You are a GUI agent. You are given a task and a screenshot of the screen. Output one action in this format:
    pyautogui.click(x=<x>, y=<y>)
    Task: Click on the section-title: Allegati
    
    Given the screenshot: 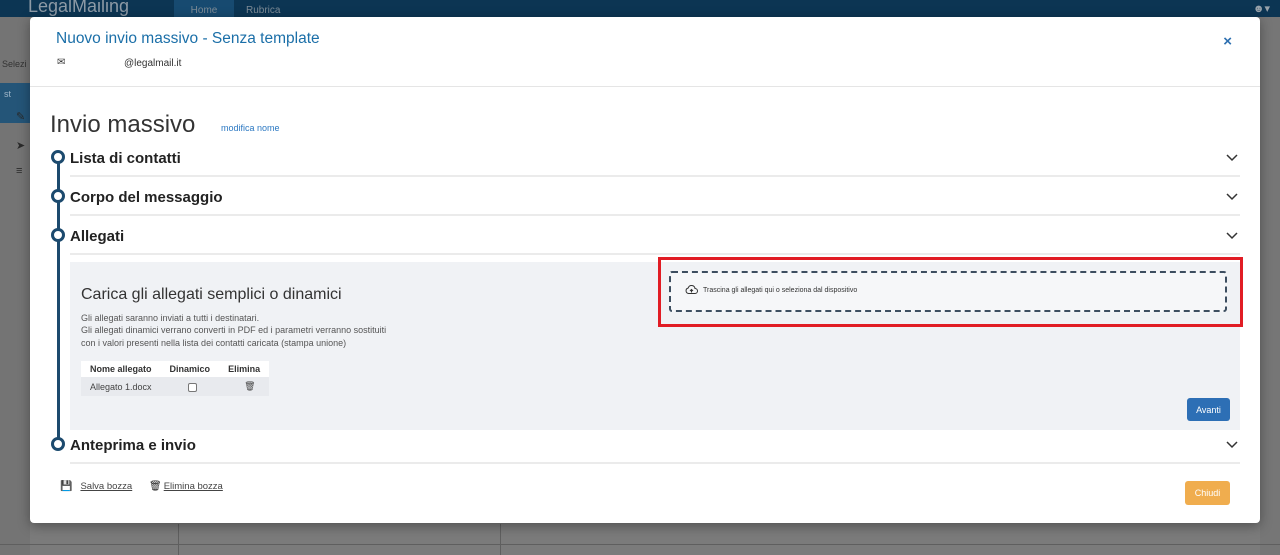 What is the action you would take?
    pyautogui.click(x=97, y=236)
    